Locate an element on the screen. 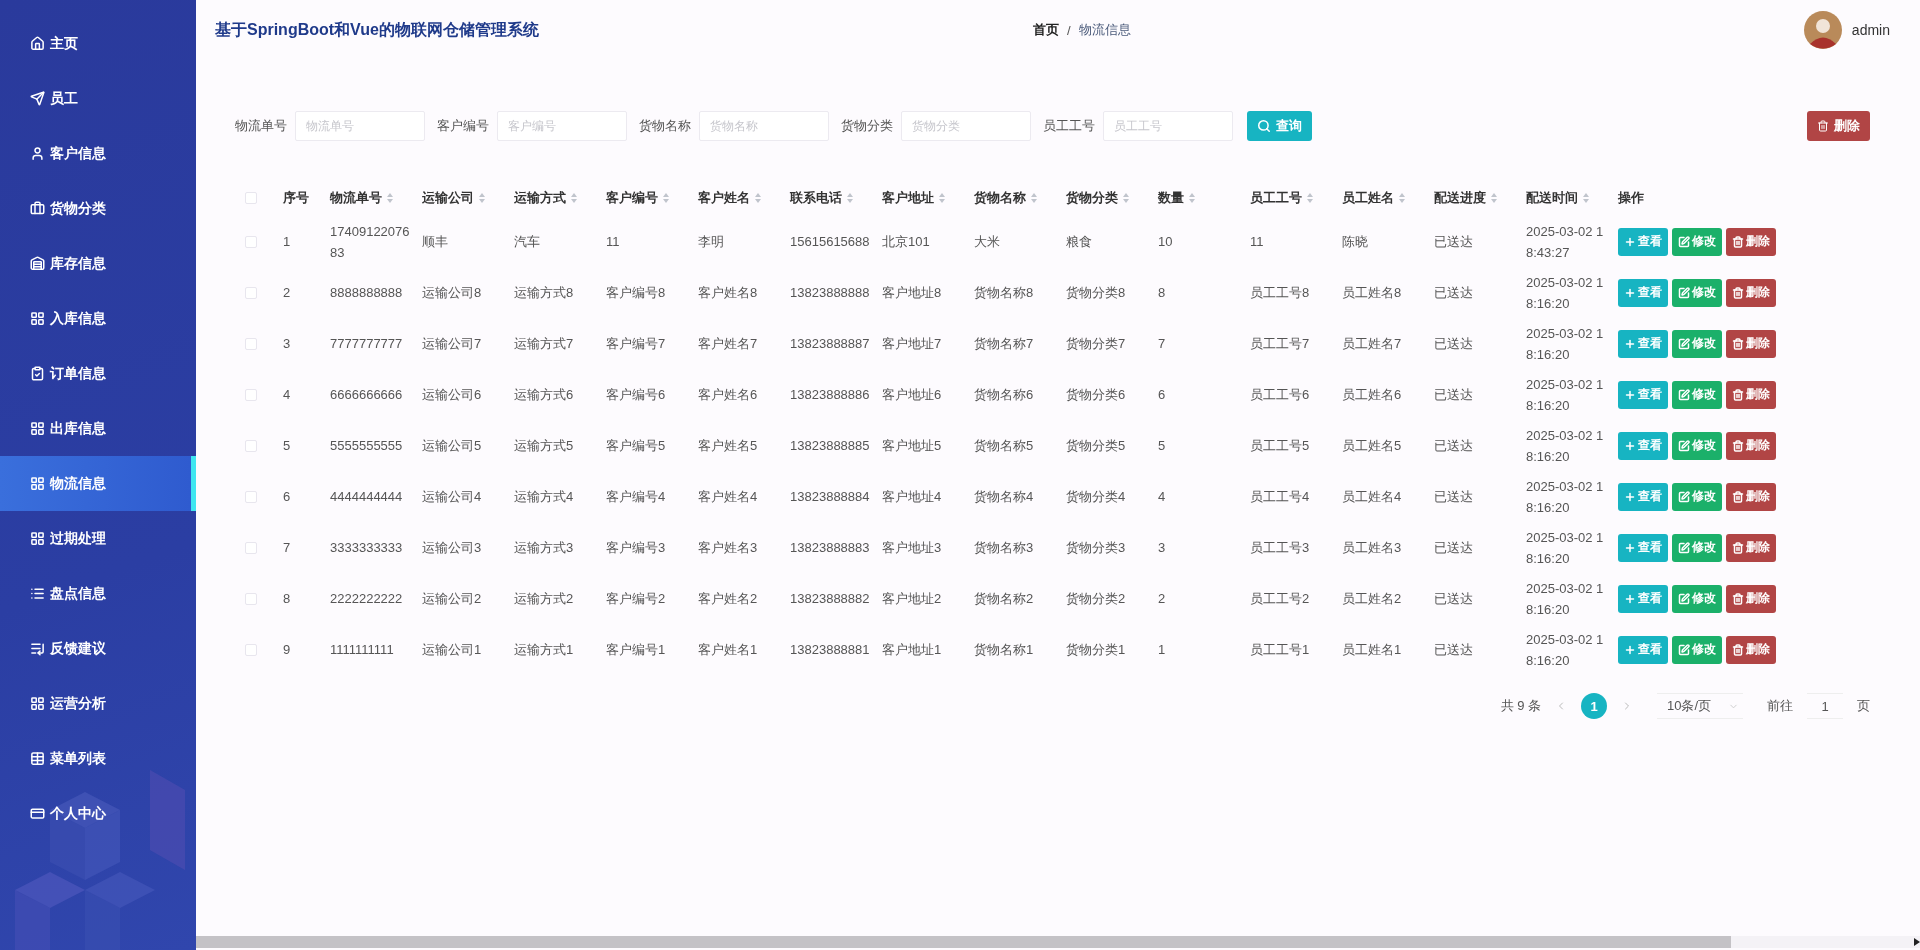 Image resolution: width=1920 pixels, height=950 pixels. list-icon is located at coordinates (37, 648).